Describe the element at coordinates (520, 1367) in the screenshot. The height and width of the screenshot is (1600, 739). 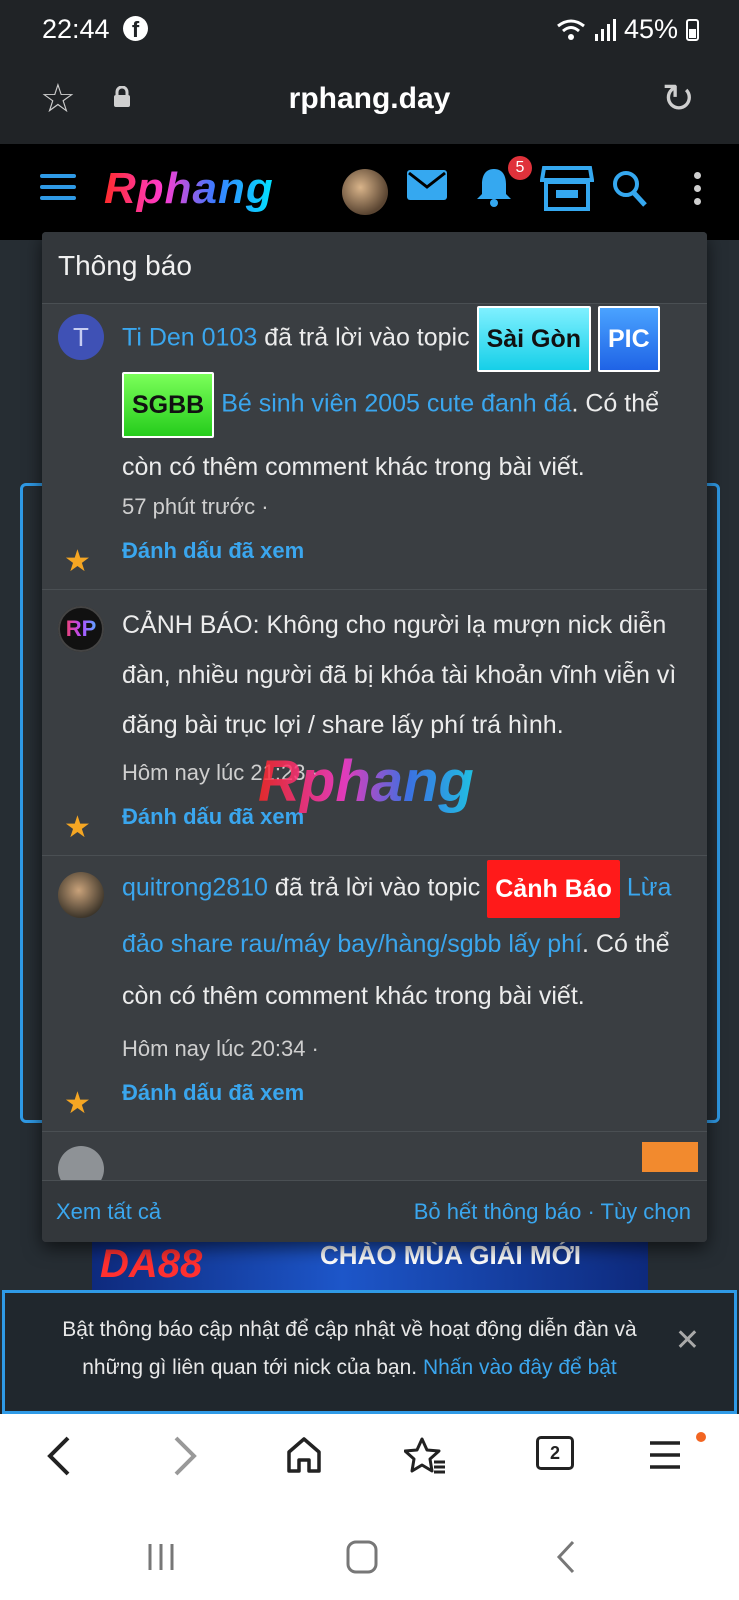
I see `push-enable-link: Nhấn vào đây để bật` at that location.